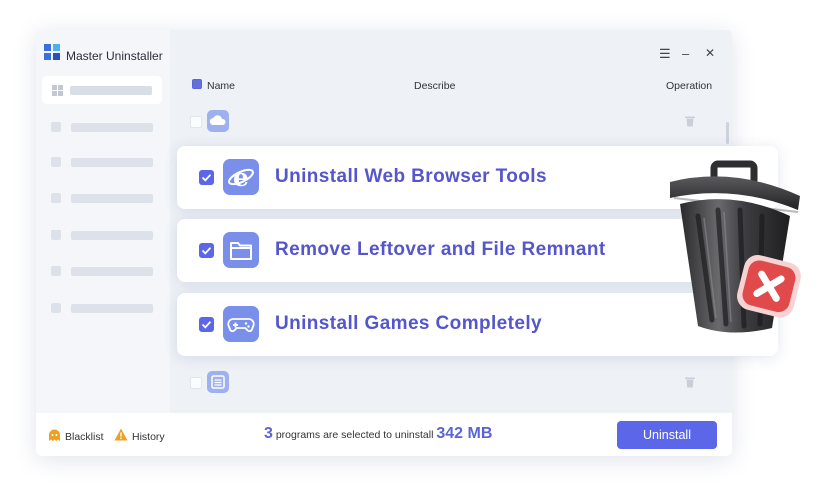 This screenshot has height=496, width=824. What do you see at coordinates (197, 84) in the screenshot?
I see `select-all-checkbox` at bounding box center [197, 84].